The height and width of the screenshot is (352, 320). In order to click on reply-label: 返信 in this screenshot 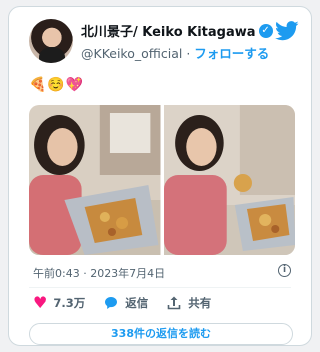, I will do `click(137, 303)`.